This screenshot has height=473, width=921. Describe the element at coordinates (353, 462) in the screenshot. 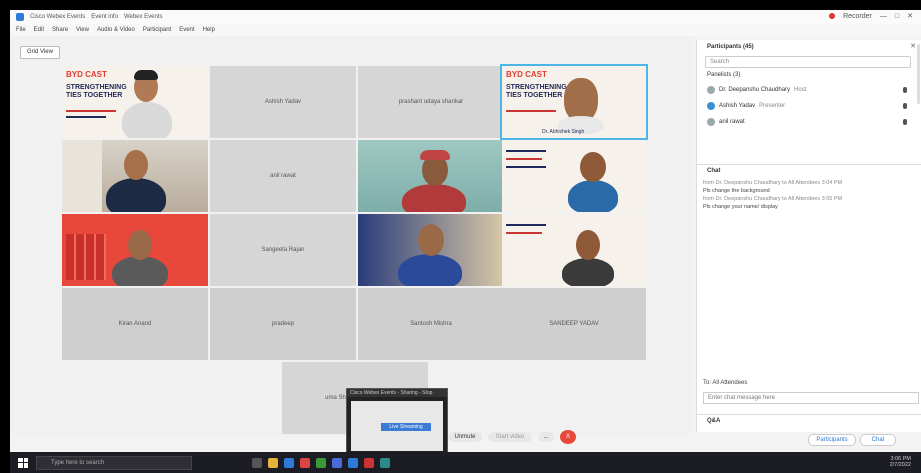

I see `webex-taskbar-icon` at that location.